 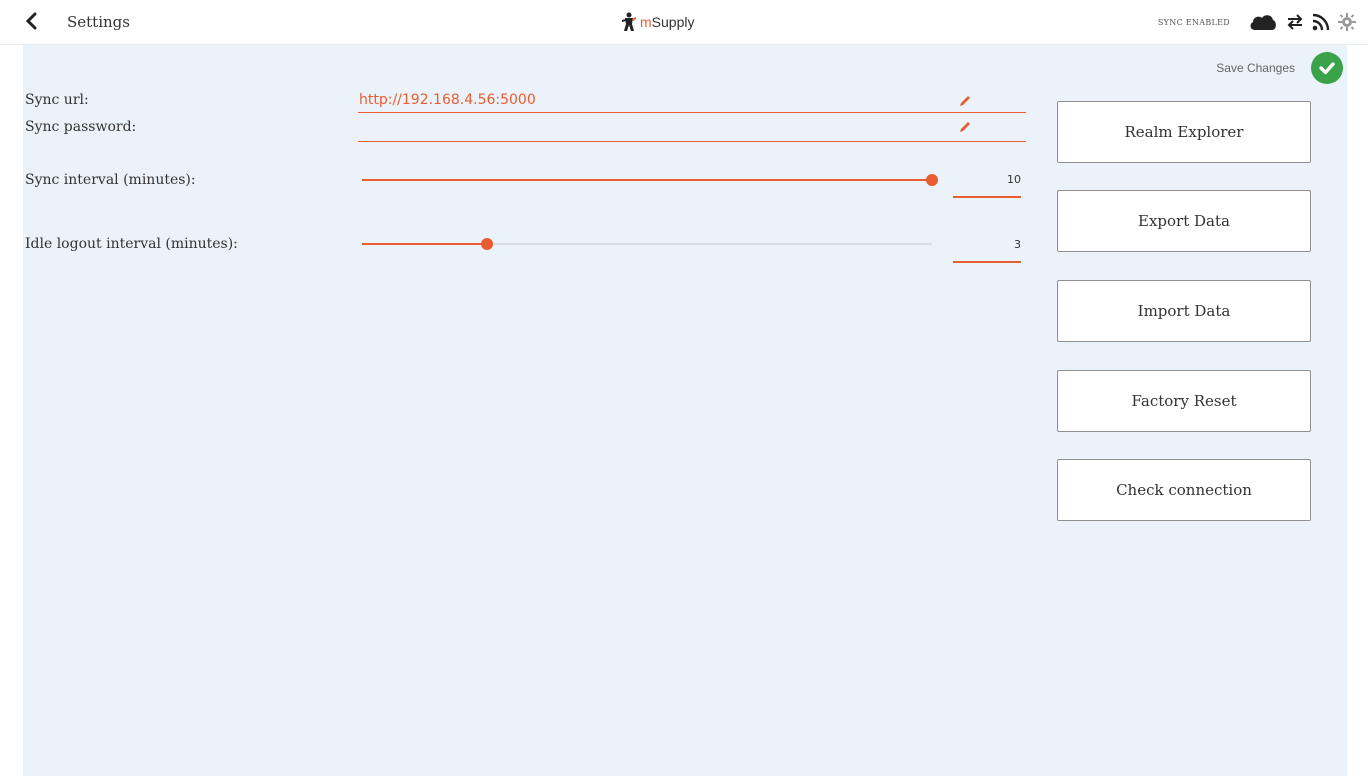 I want to click on sync-status-label: SYNC ENABLED, so click(x=1193, y=22).